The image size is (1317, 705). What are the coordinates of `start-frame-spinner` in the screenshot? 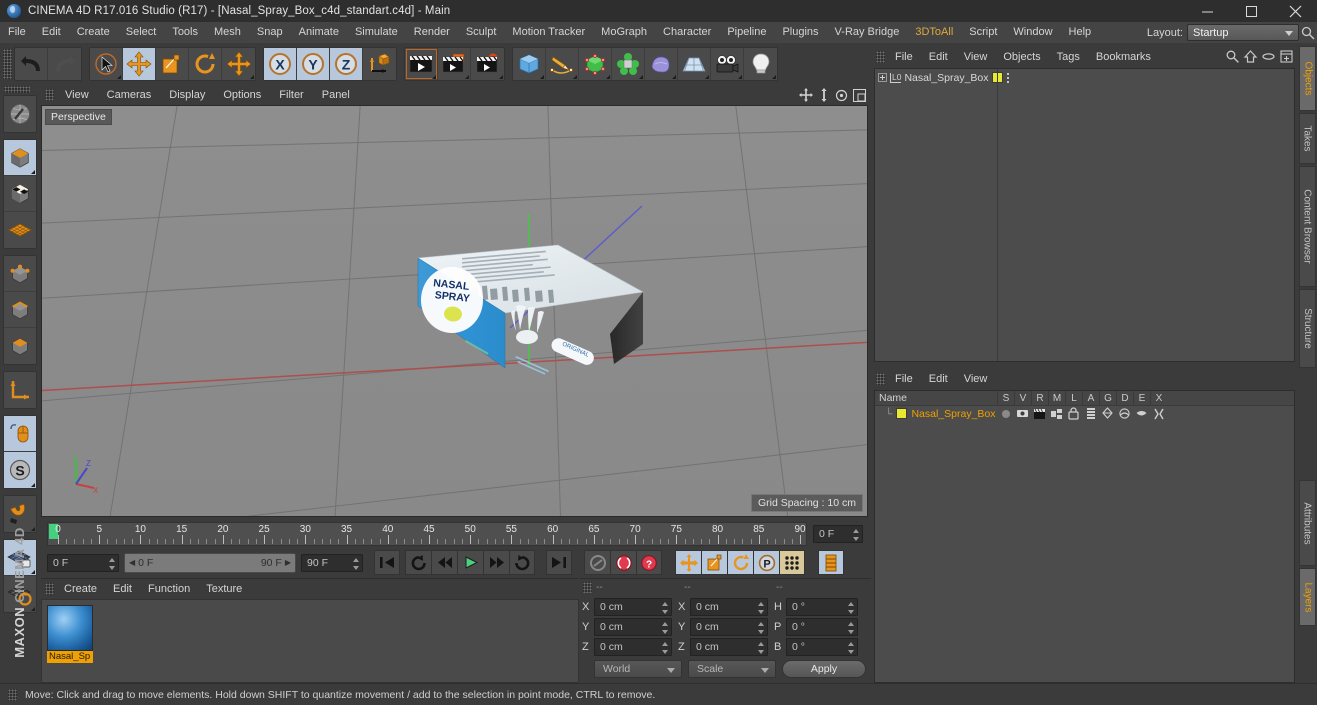 It's located at (111, 563).